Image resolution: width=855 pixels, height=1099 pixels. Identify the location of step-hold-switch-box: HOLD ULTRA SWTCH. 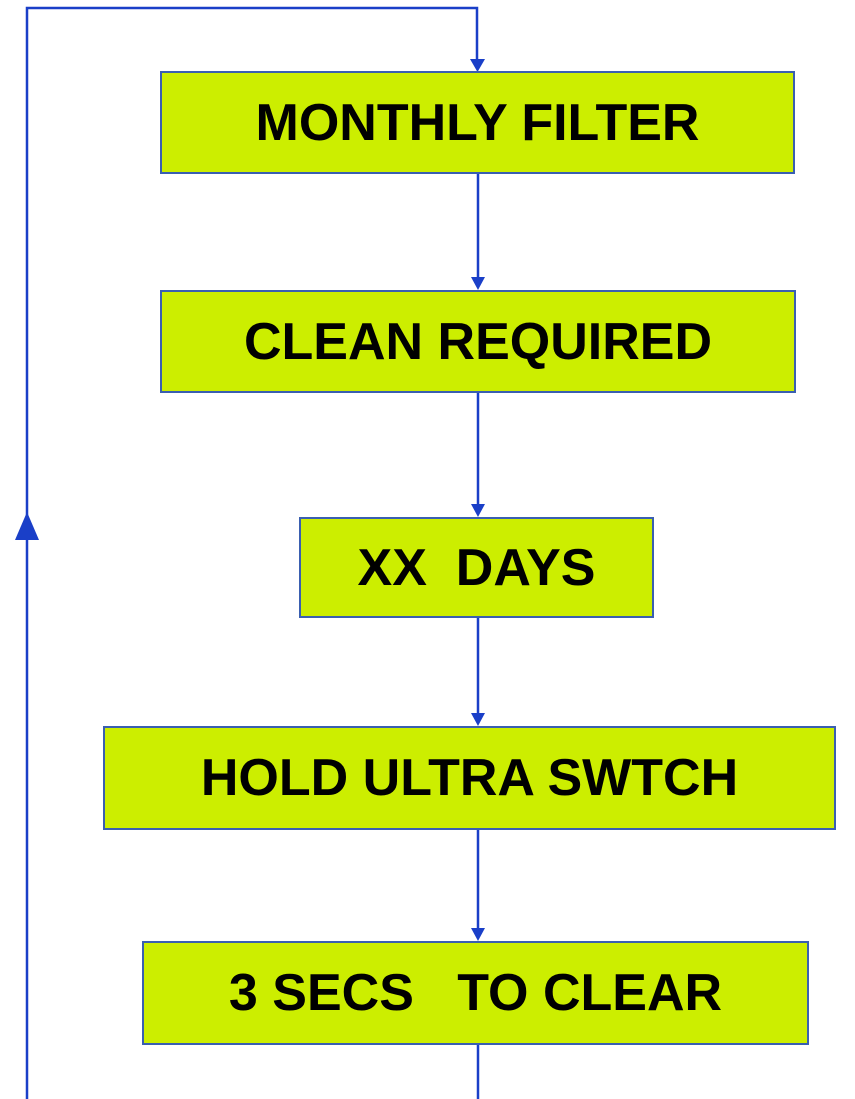
(469, 778).